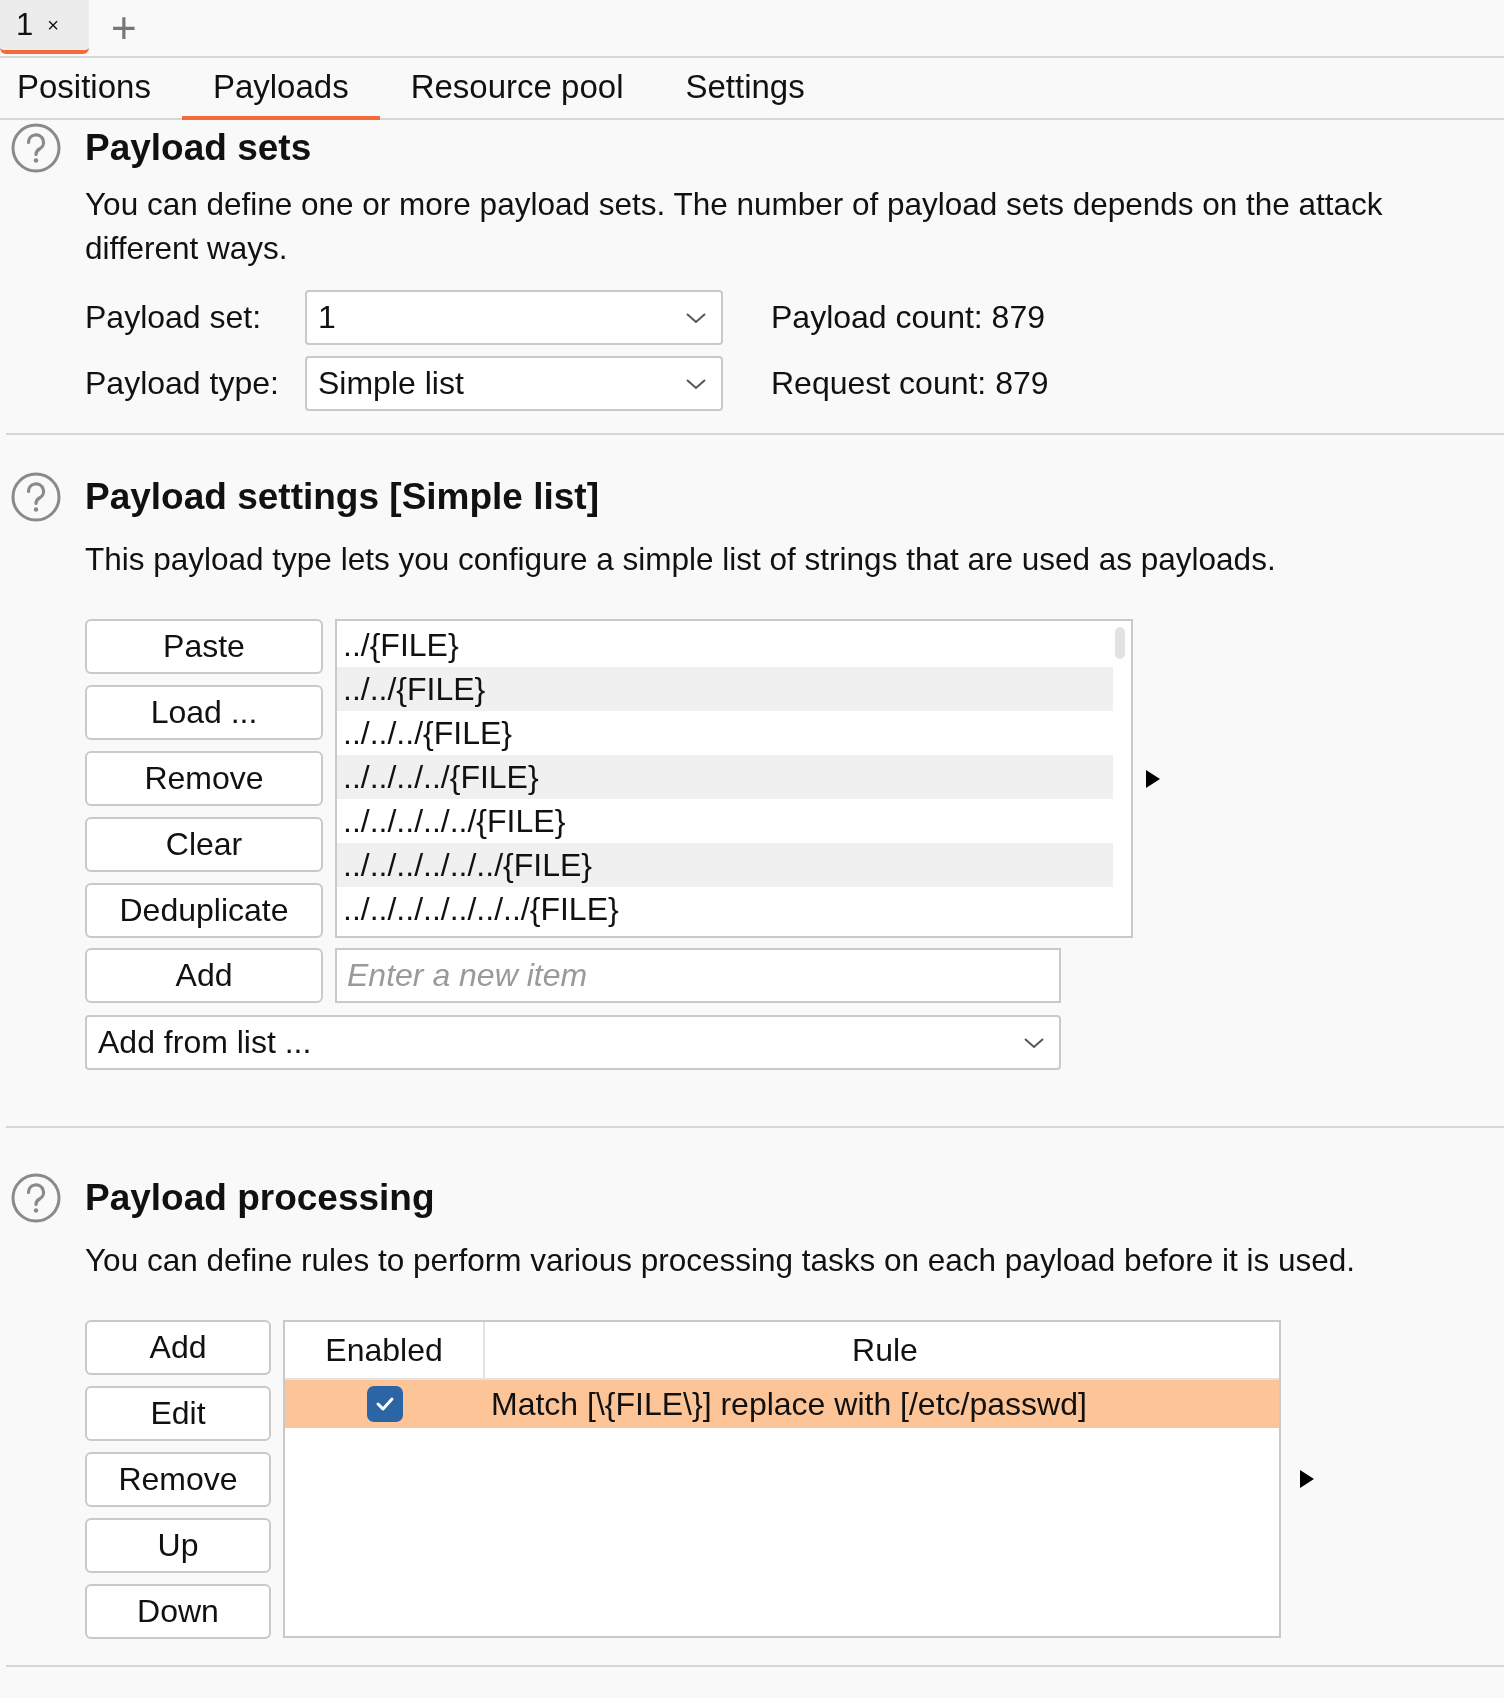 This screenshot has height=1698, width=1504. Describe the element at coordinates (514, 383) in the screenshot. I see `payload-type-dropdown: Simple list` at that location.